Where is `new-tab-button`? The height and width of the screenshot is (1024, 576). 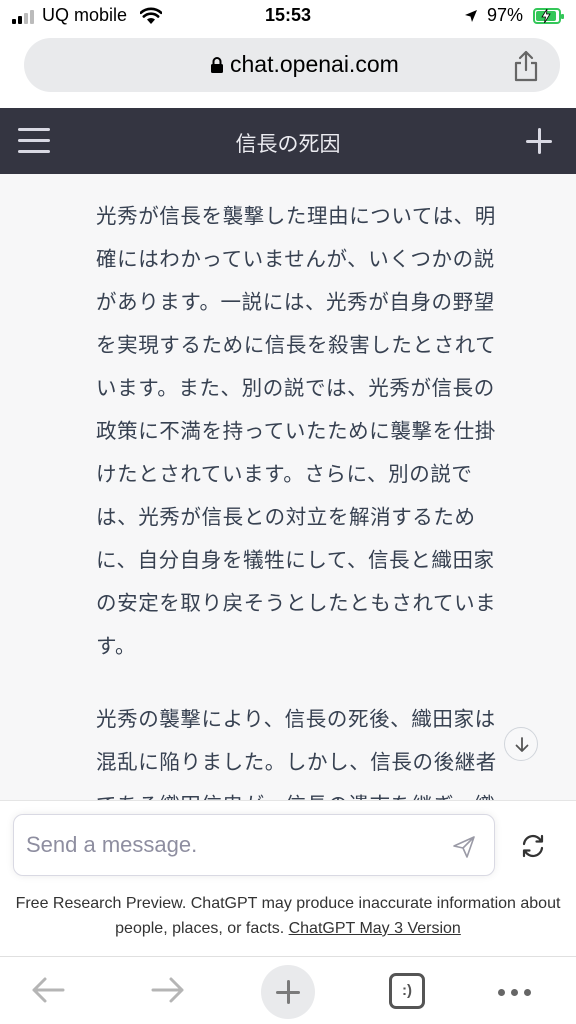
new-tab-button is located at coordinates (288, 992).